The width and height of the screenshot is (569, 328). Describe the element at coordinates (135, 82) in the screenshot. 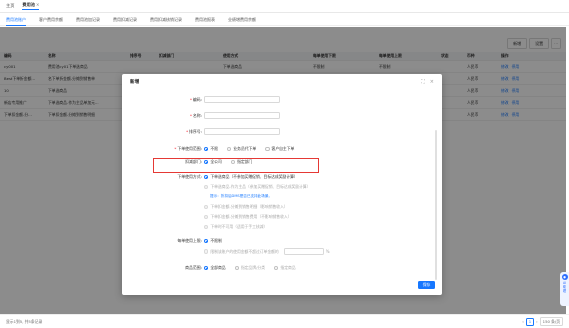

I see `modal-title: 新增` at that location.